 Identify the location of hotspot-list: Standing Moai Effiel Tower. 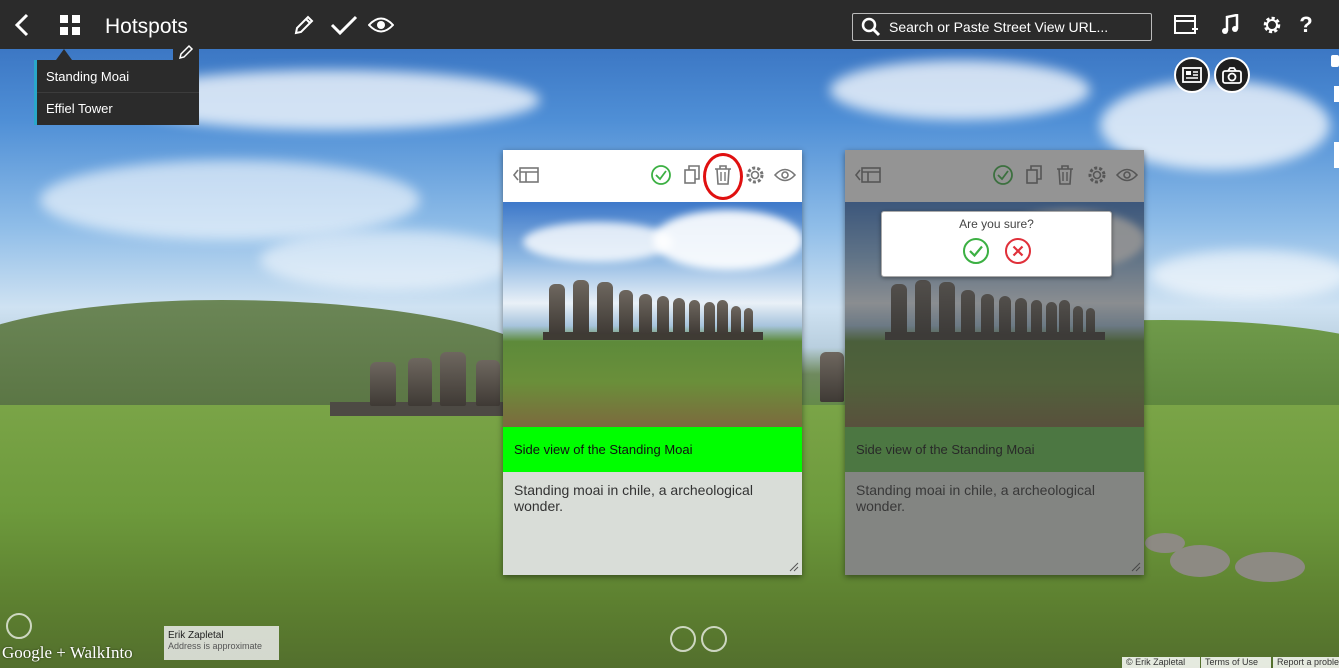
(116, 92).